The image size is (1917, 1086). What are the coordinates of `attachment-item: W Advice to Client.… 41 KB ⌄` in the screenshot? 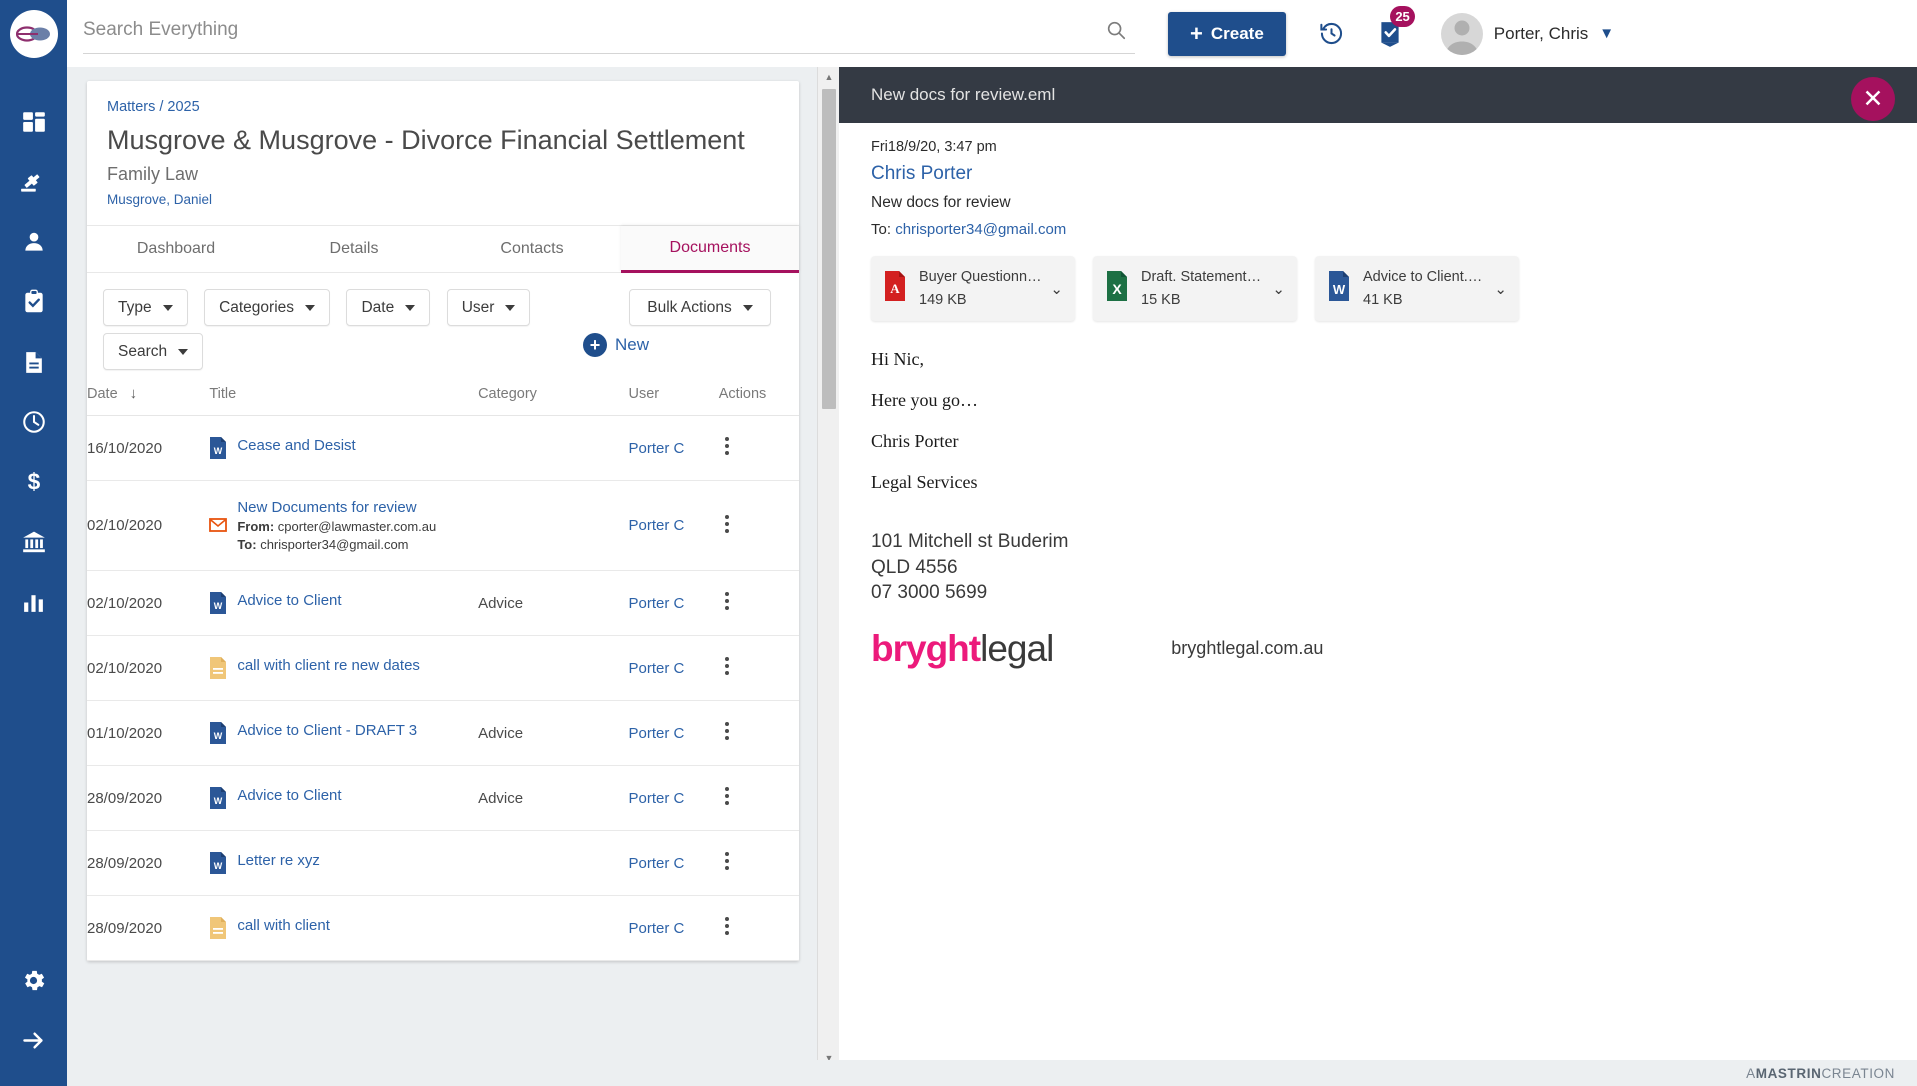 It's located at (1417, 288).